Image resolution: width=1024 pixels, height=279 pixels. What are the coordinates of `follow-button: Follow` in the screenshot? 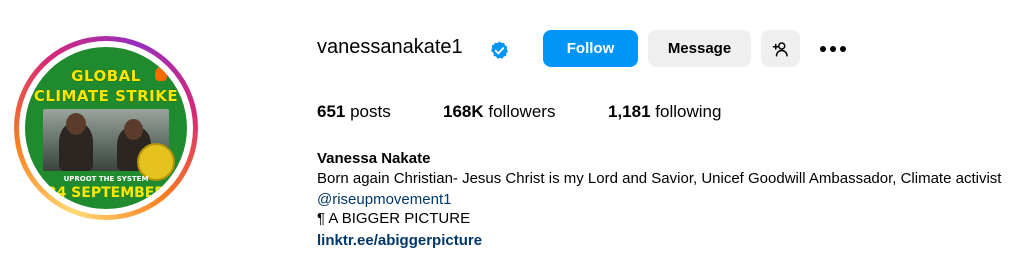 It's located at (590, 48).